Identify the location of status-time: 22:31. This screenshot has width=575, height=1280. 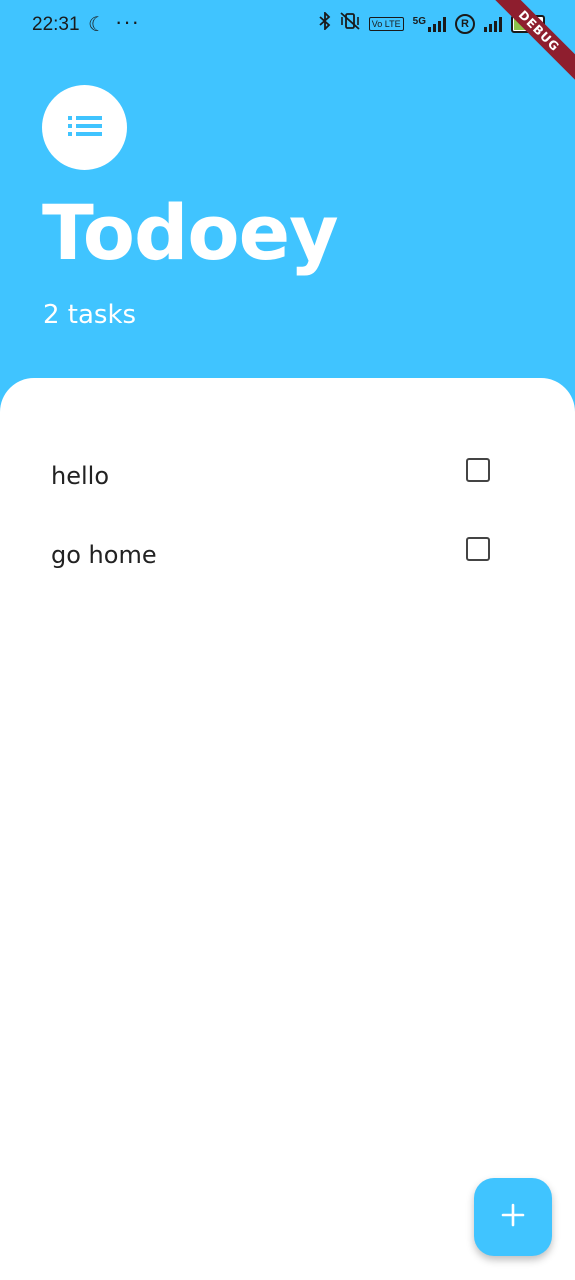
(56, 24).